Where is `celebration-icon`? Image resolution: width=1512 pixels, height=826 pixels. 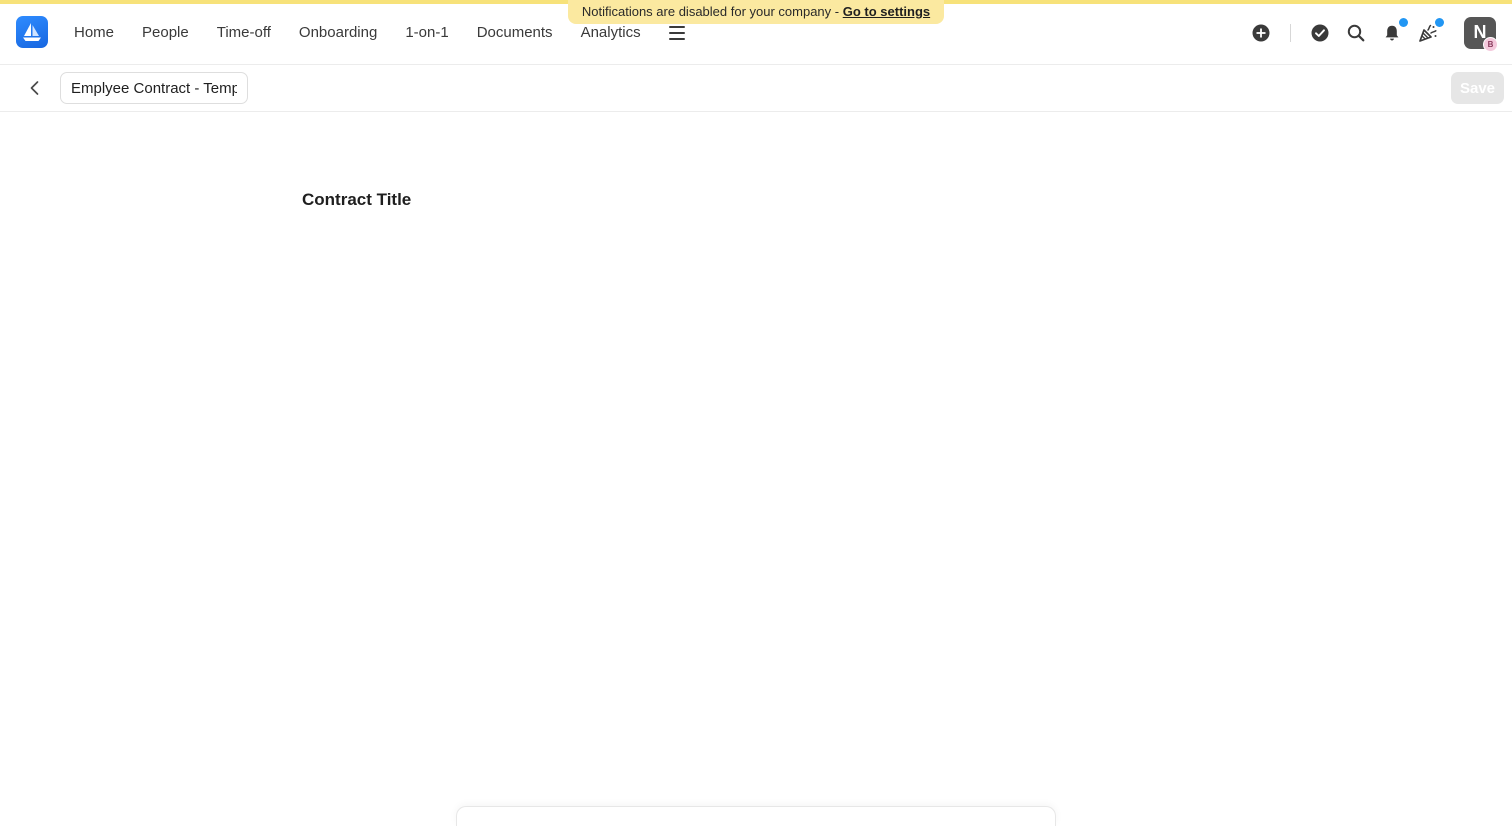
celebration-icon is located at coordinates (1430, 31).